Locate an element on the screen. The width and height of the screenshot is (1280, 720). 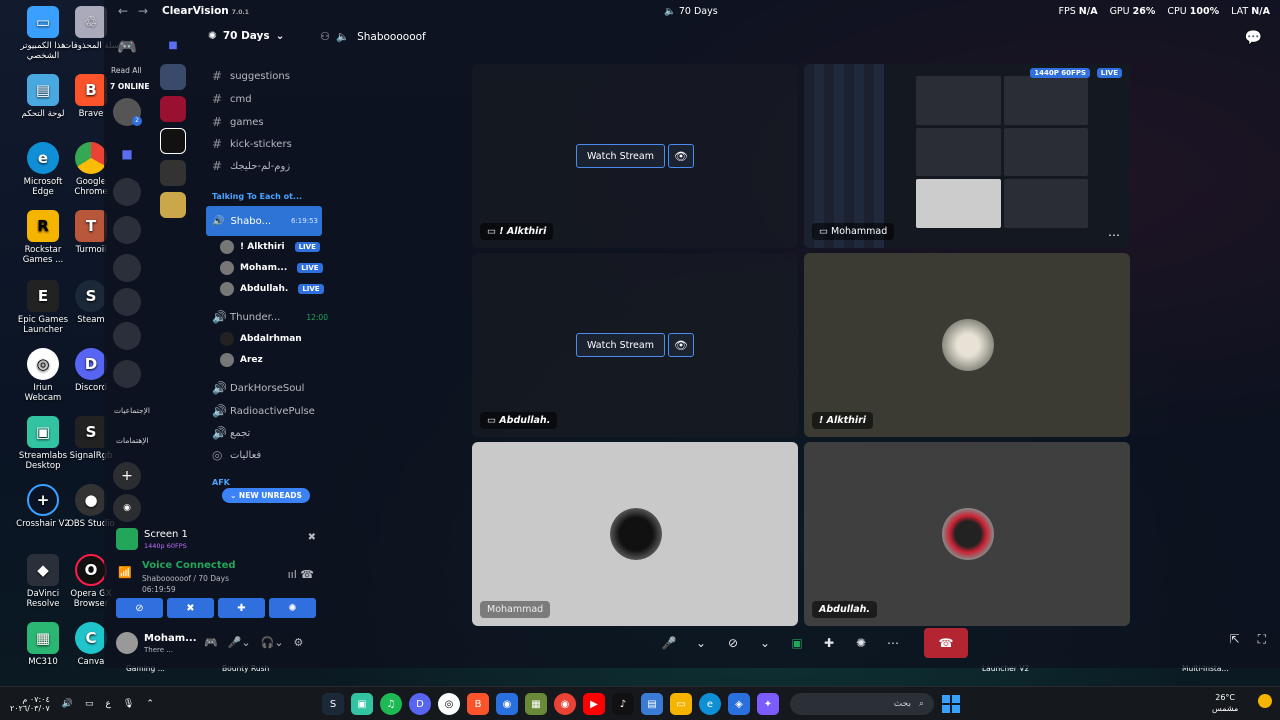
tiktok-taskbar-icon: ♪ is located at coordinates (623, 704).